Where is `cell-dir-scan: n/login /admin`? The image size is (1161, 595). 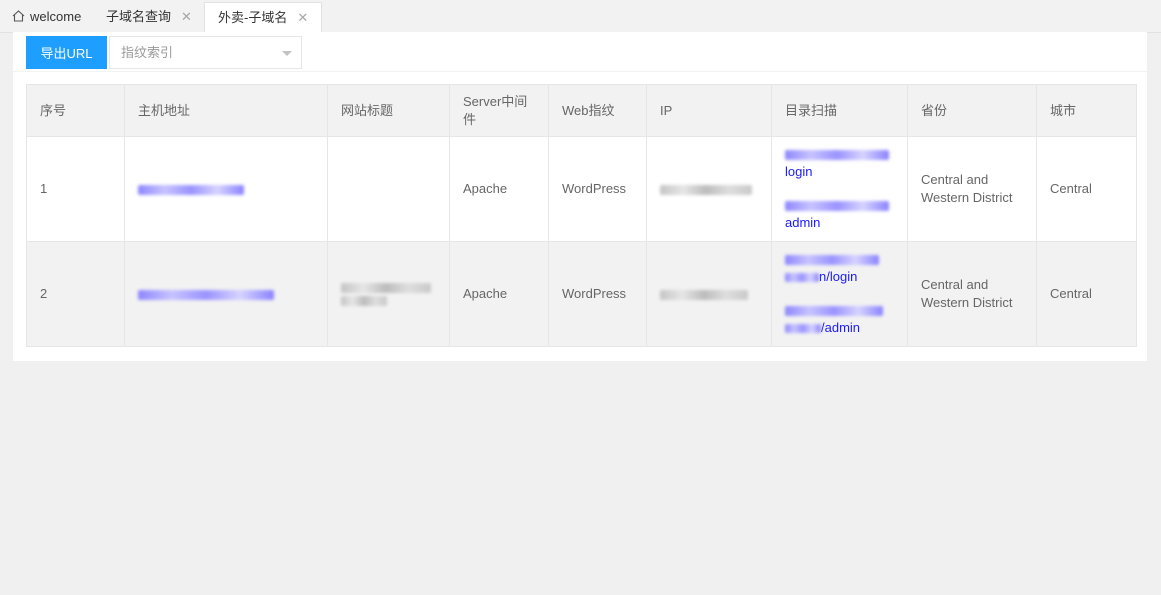
cell-dir-scan: n/login /admin is located at coordinates (839, 294).